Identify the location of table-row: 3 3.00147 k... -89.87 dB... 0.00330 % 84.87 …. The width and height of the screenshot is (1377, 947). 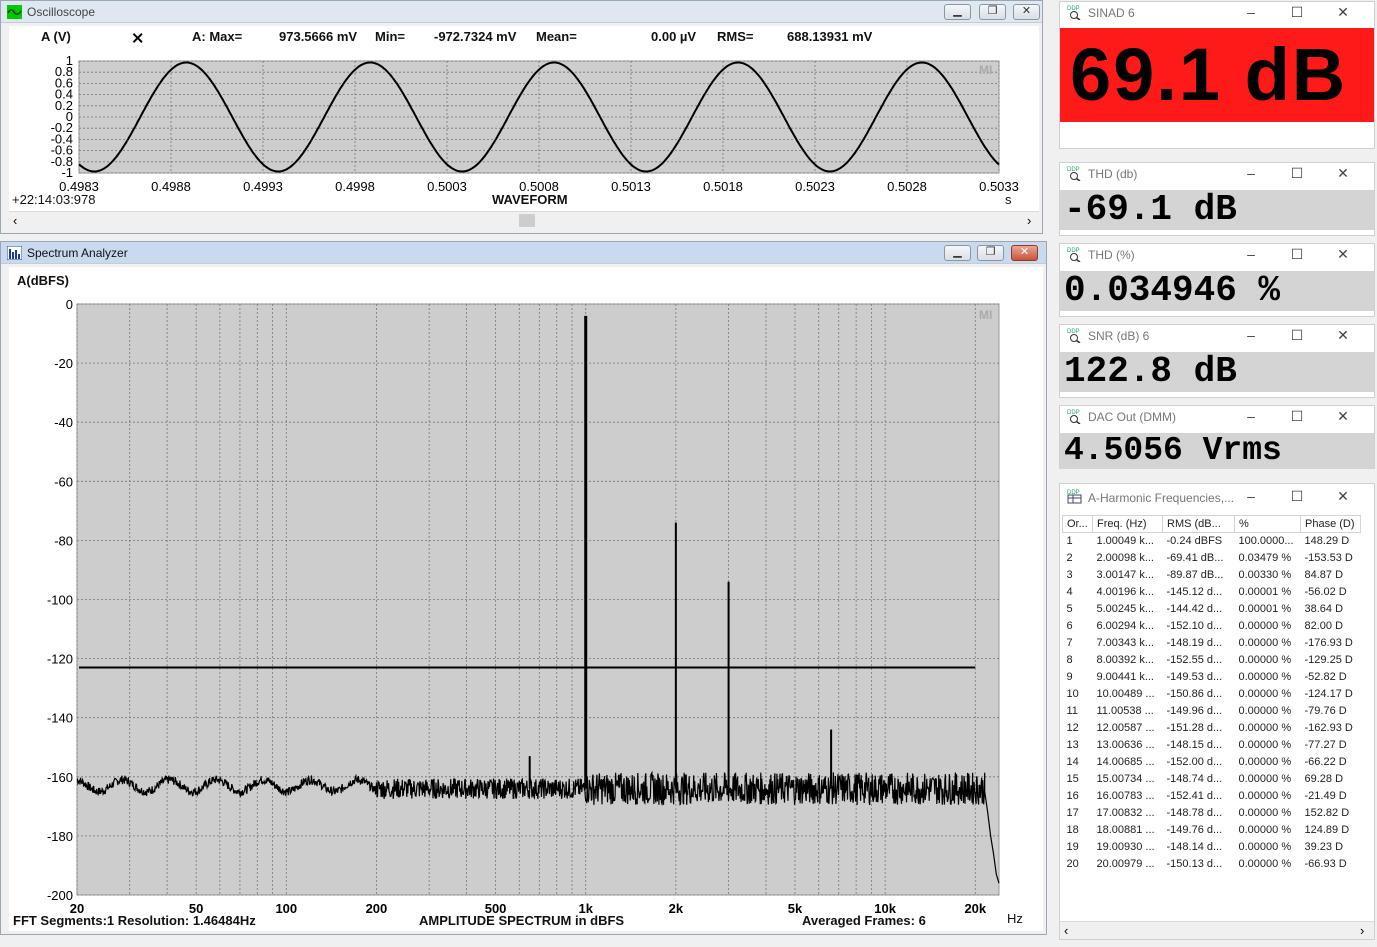
(1212, 575).